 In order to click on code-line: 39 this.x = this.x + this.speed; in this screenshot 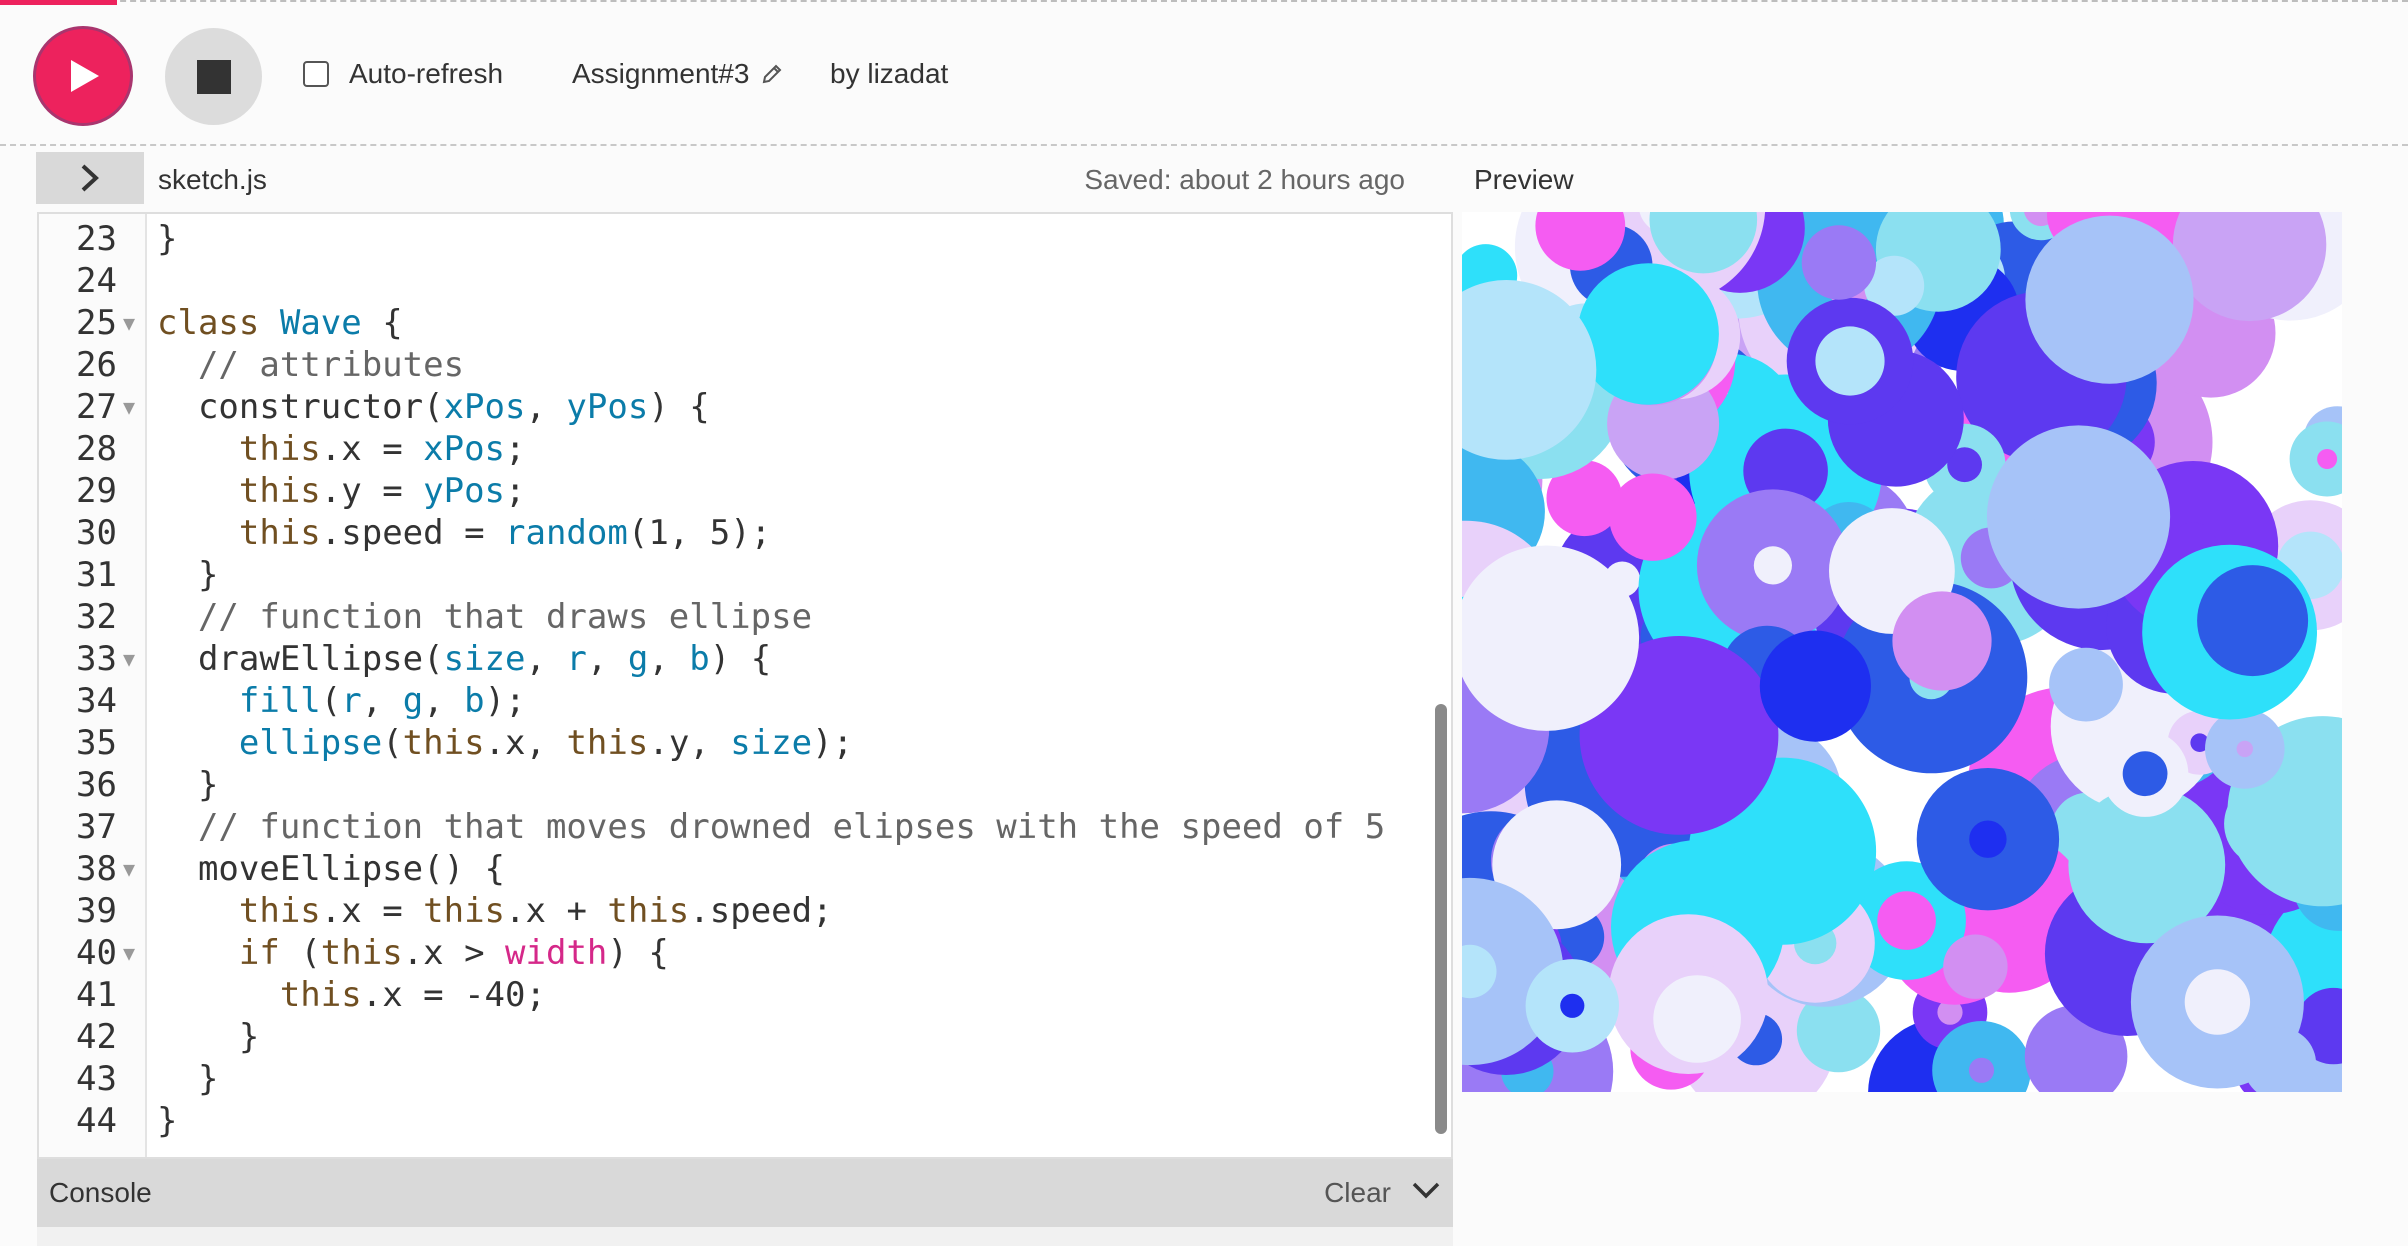, I will do `click(745, 911)`.